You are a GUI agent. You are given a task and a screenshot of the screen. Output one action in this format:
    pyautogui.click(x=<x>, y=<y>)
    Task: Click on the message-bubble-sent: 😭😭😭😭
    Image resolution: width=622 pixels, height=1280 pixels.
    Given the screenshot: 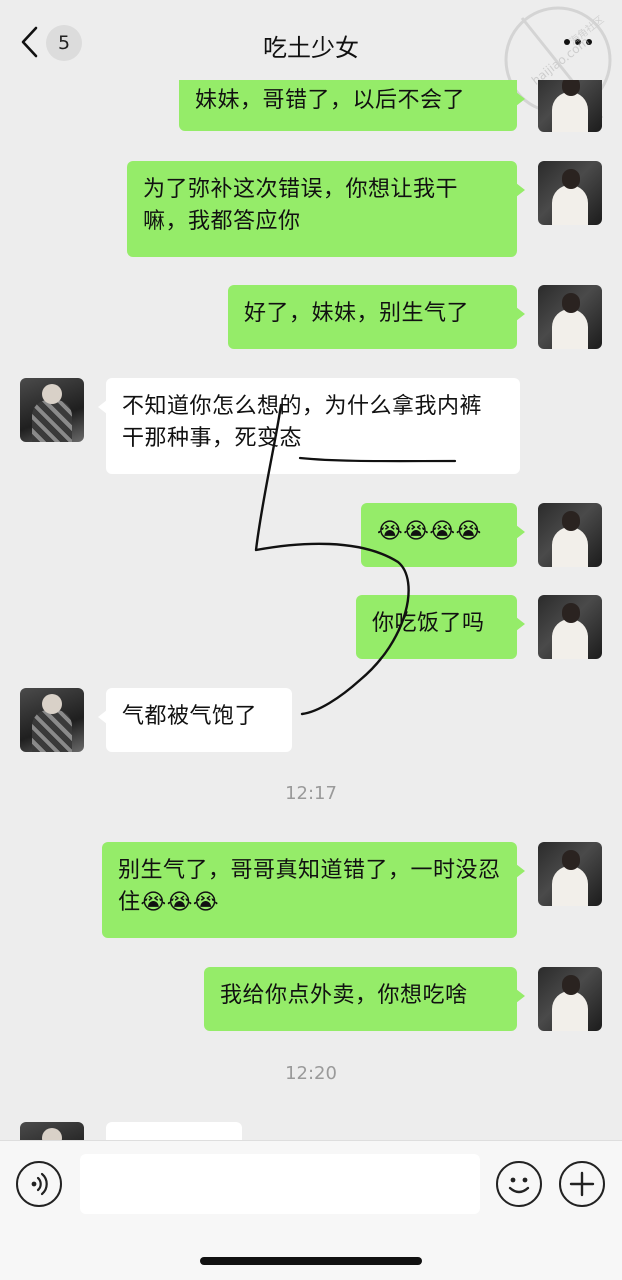 What is the action you would take?
    pyautogui.click(x=443, y=535)
    